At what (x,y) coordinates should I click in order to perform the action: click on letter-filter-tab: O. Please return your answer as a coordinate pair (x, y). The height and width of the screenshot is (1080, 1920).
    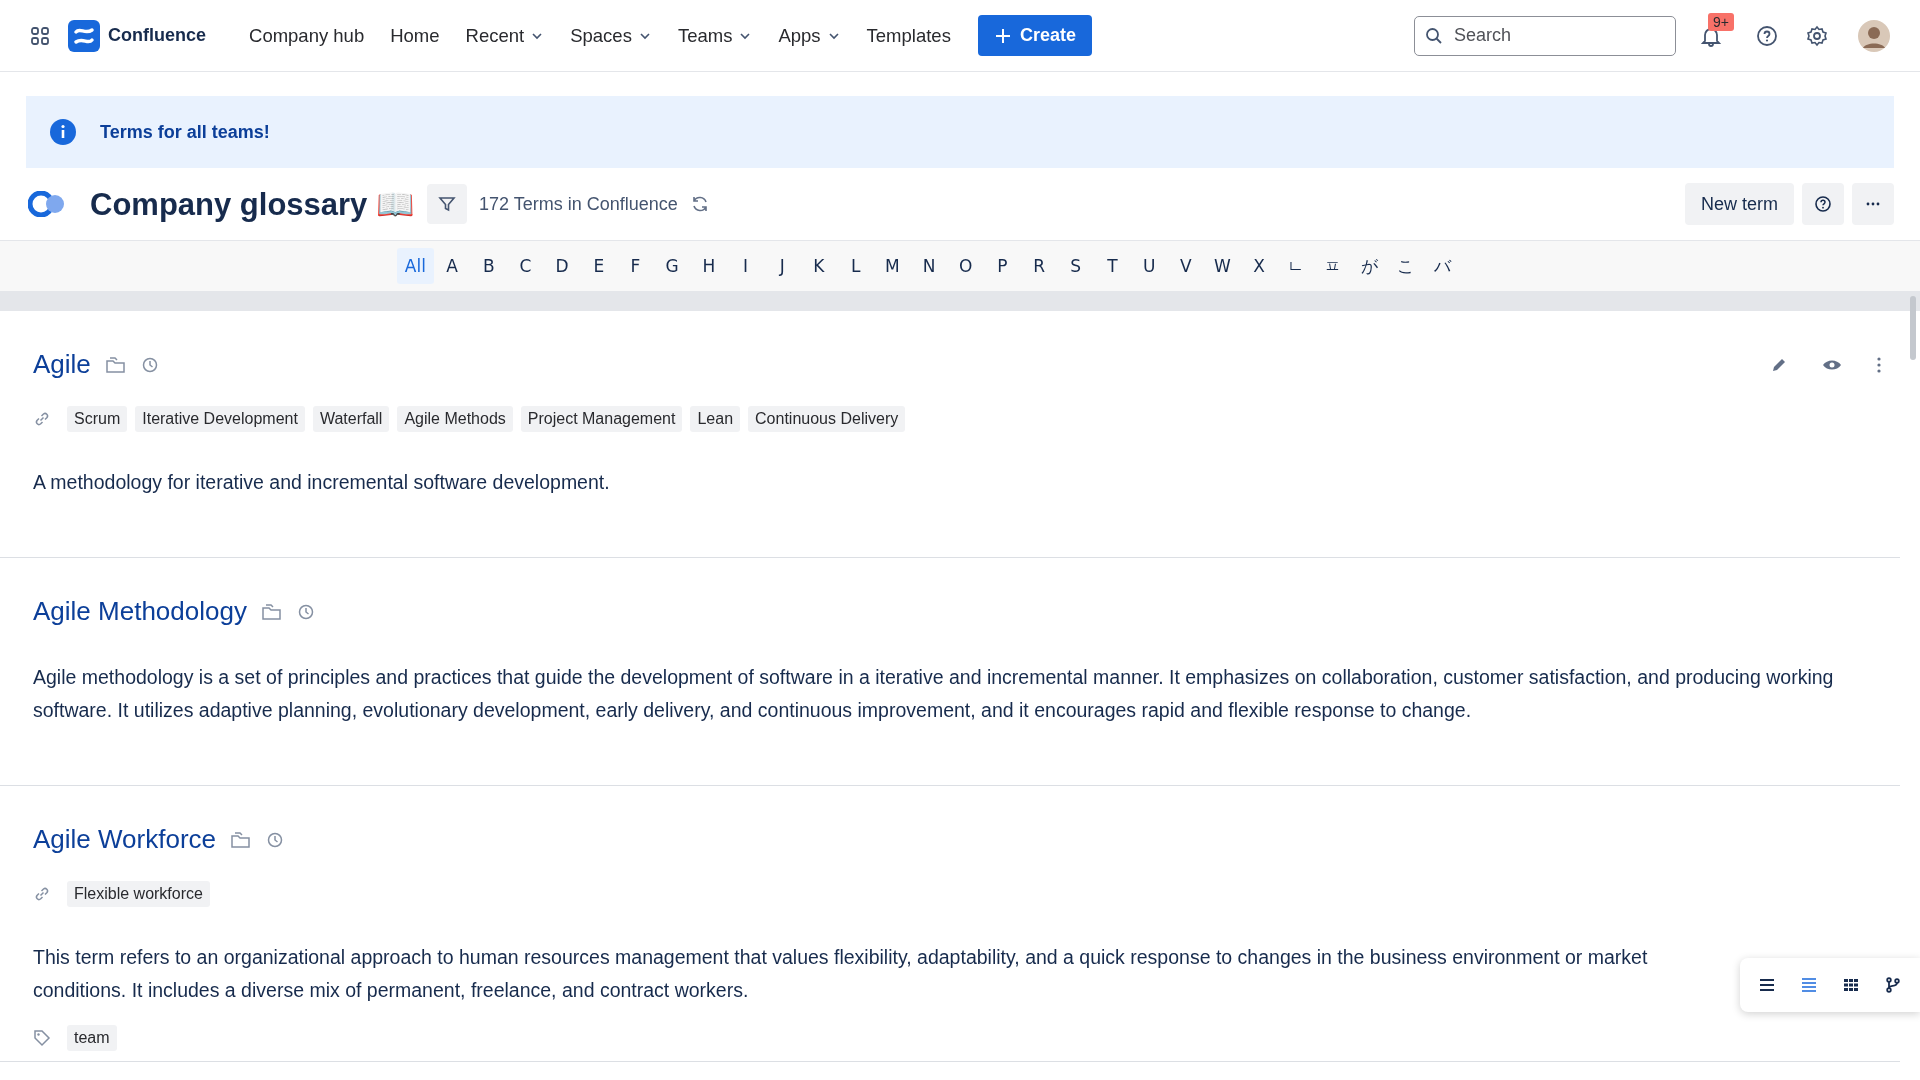
    Looking at the image, I should click on (966, 266).